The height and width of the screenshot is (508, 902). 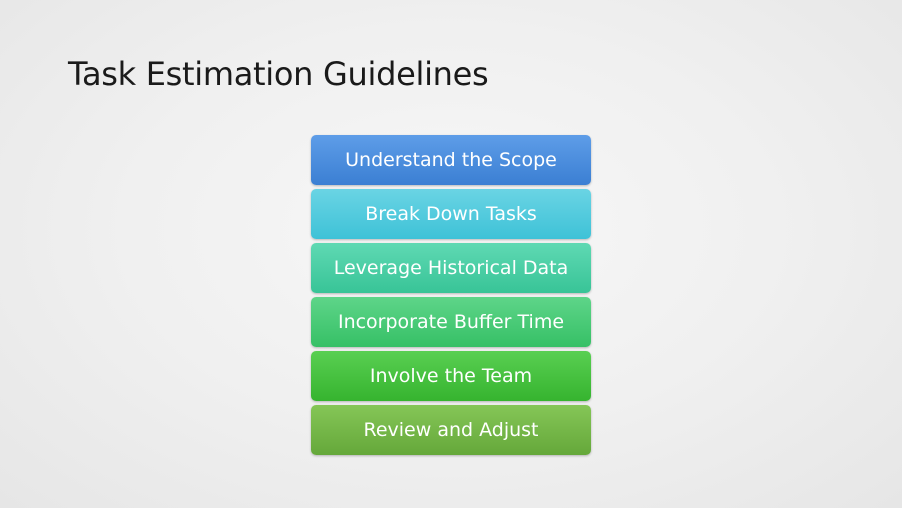 I want to click on step-label: Review and Adjust, so click(x=451, y=430).